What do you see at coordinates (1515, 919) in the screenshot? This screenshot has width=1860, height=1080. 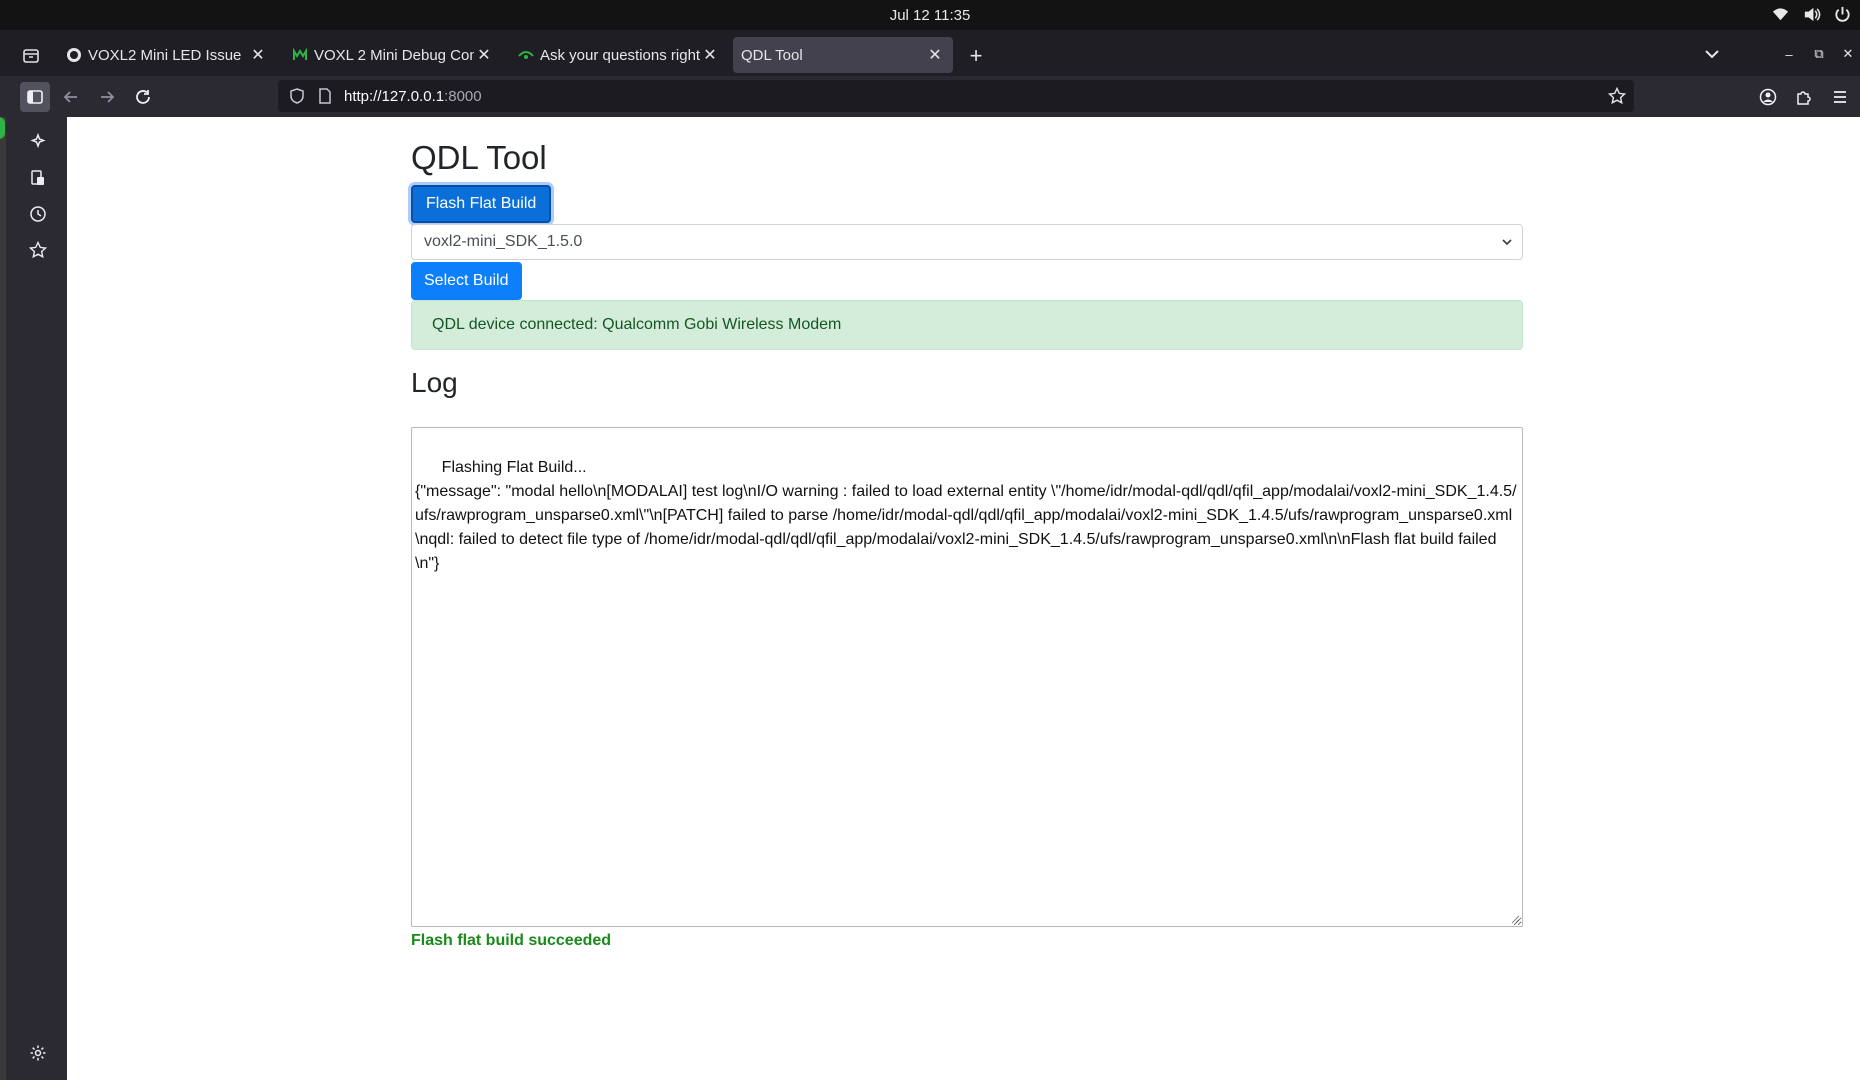 I see `resize-grip-icon` at bounding box center [1515, 919].